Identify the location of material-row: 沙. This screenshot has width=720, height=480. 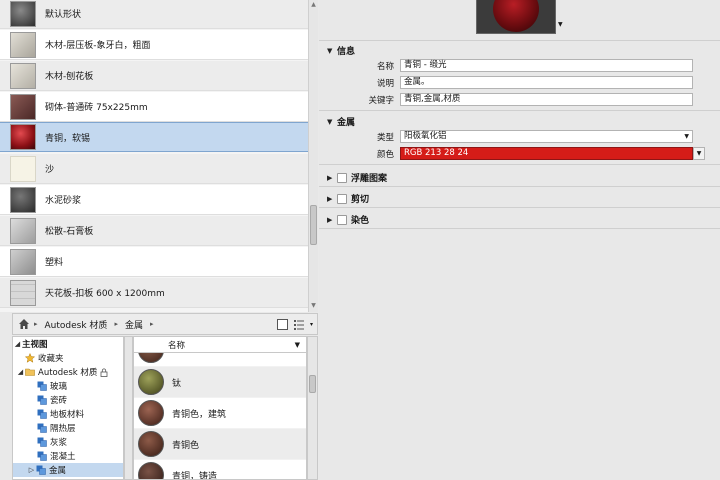
(154, 169).